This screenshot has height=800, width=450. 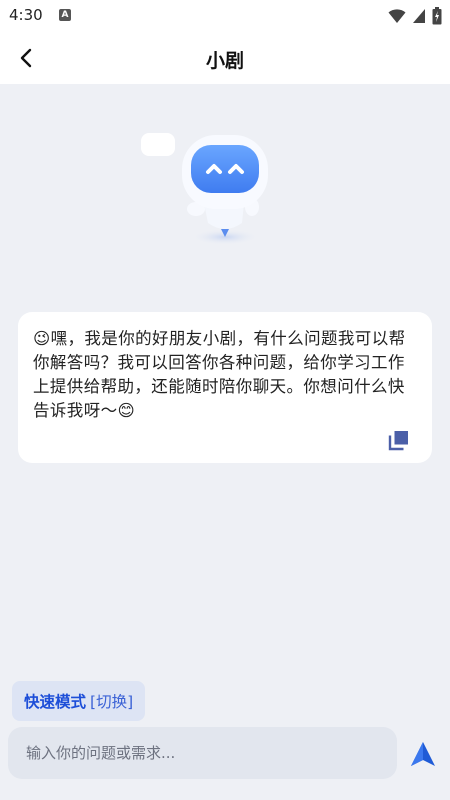 I want to click on send-icon, so click(x=423, y=754).